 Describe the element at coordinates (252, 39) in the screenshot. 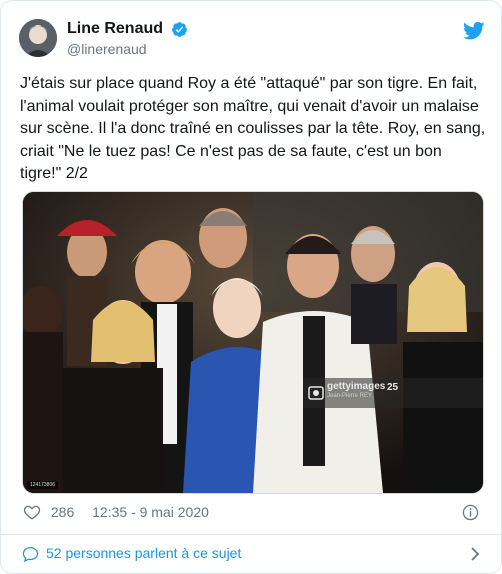

I see `tweet-header: Line Renaud @linerenaud` at that location.